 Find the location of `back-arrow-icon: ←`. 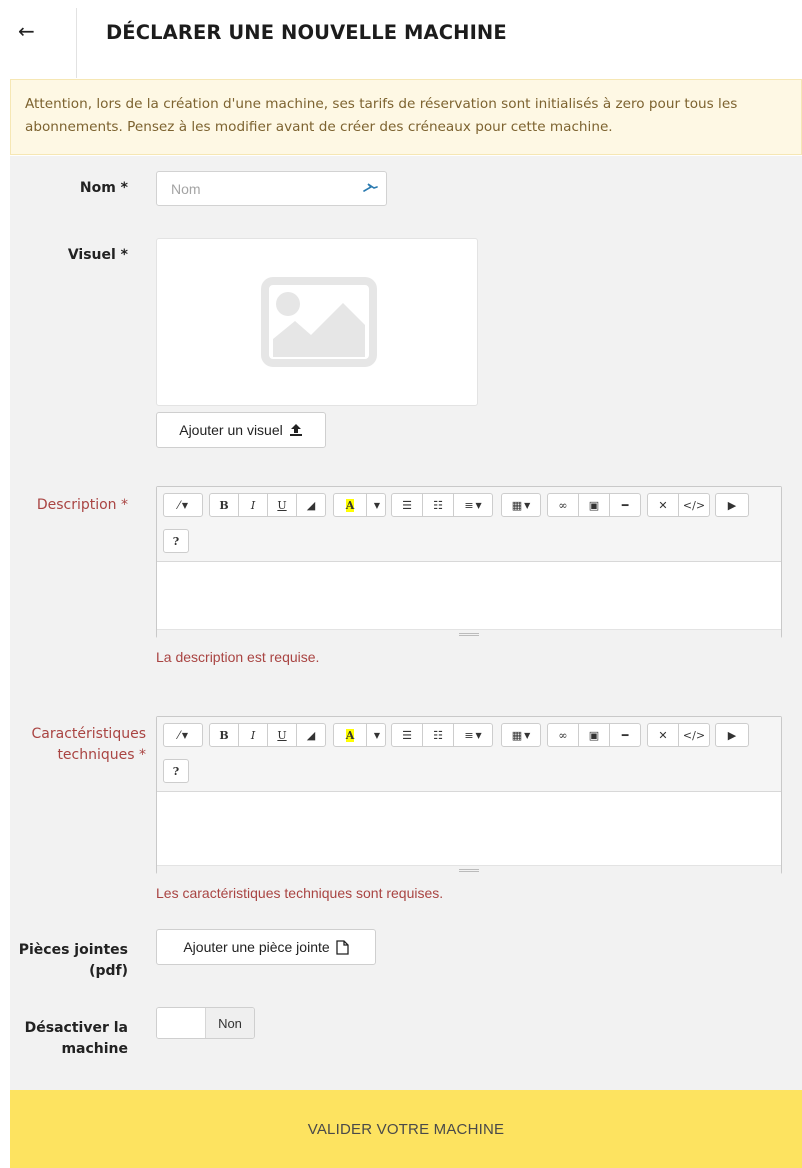

back-arrow-icon: ← is located at coordinates (26, 31).